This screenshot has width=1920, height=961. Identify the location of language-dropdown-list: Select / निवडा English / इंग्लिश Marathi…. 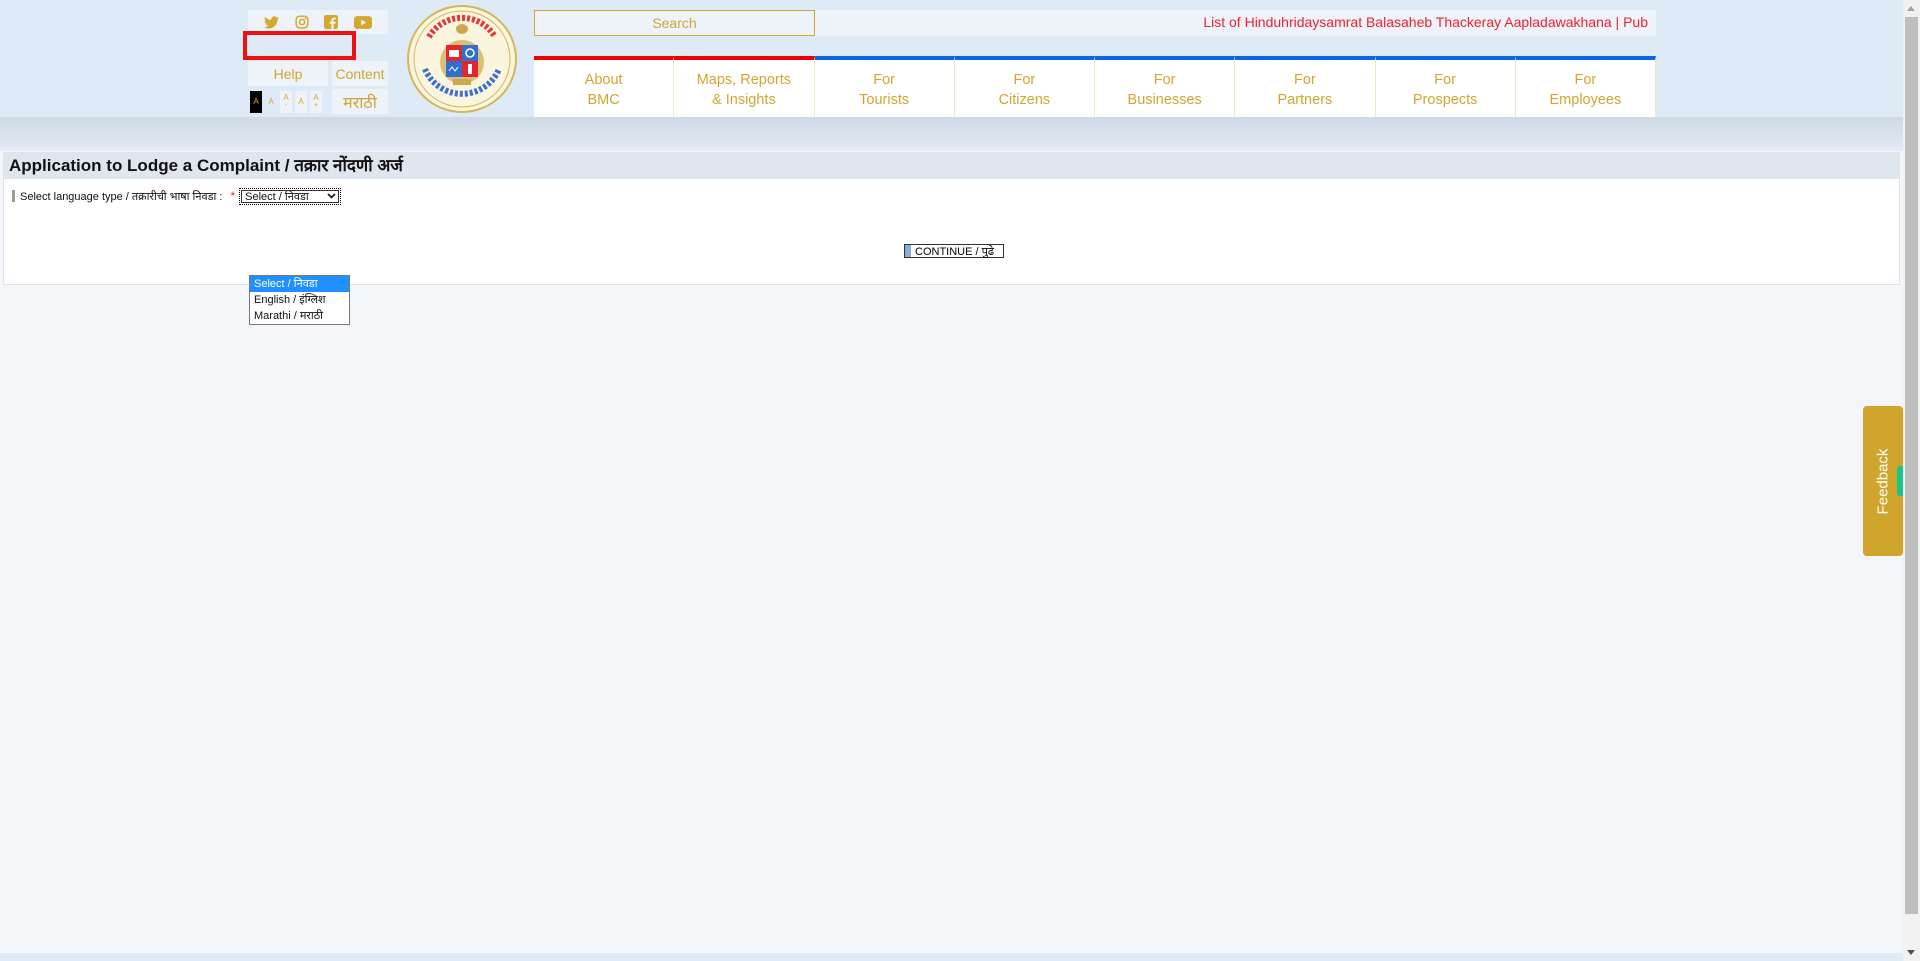
(299, 300).